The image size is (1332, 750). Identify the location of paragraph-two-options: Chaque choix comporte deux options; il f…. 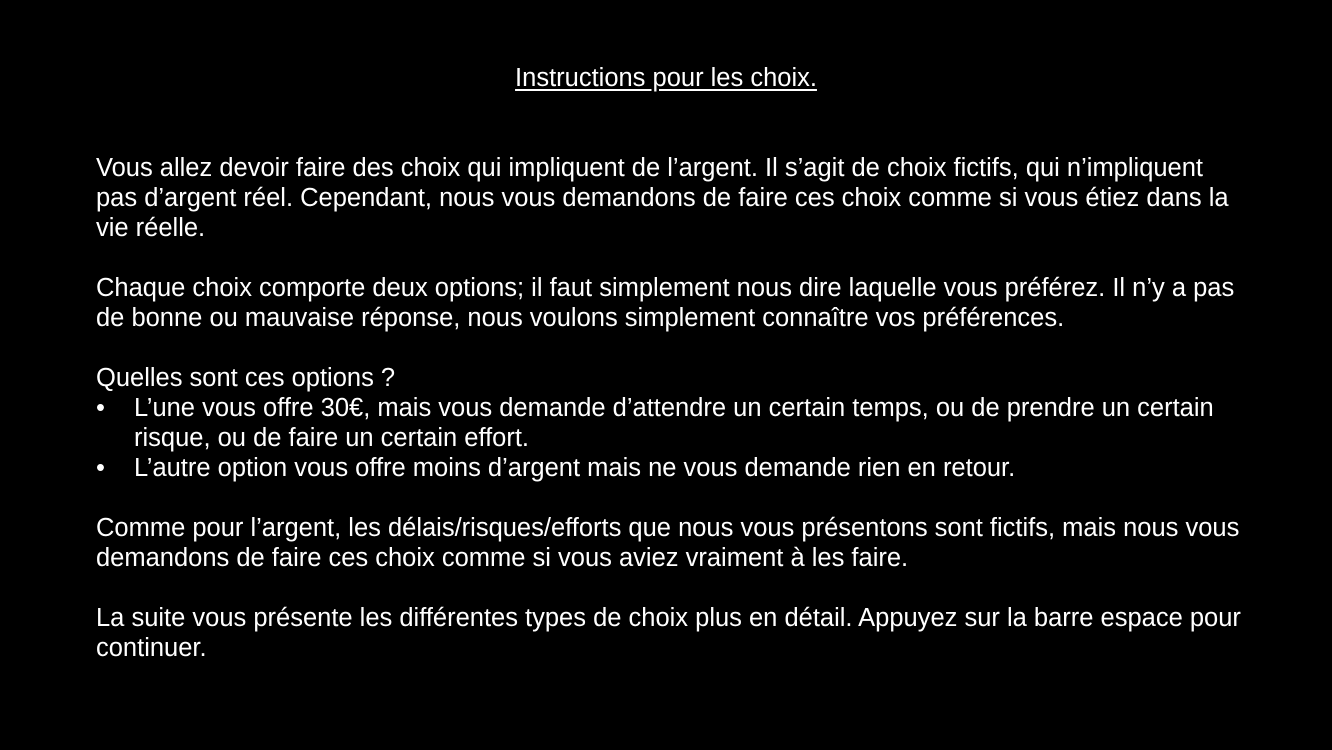
(665, 303).